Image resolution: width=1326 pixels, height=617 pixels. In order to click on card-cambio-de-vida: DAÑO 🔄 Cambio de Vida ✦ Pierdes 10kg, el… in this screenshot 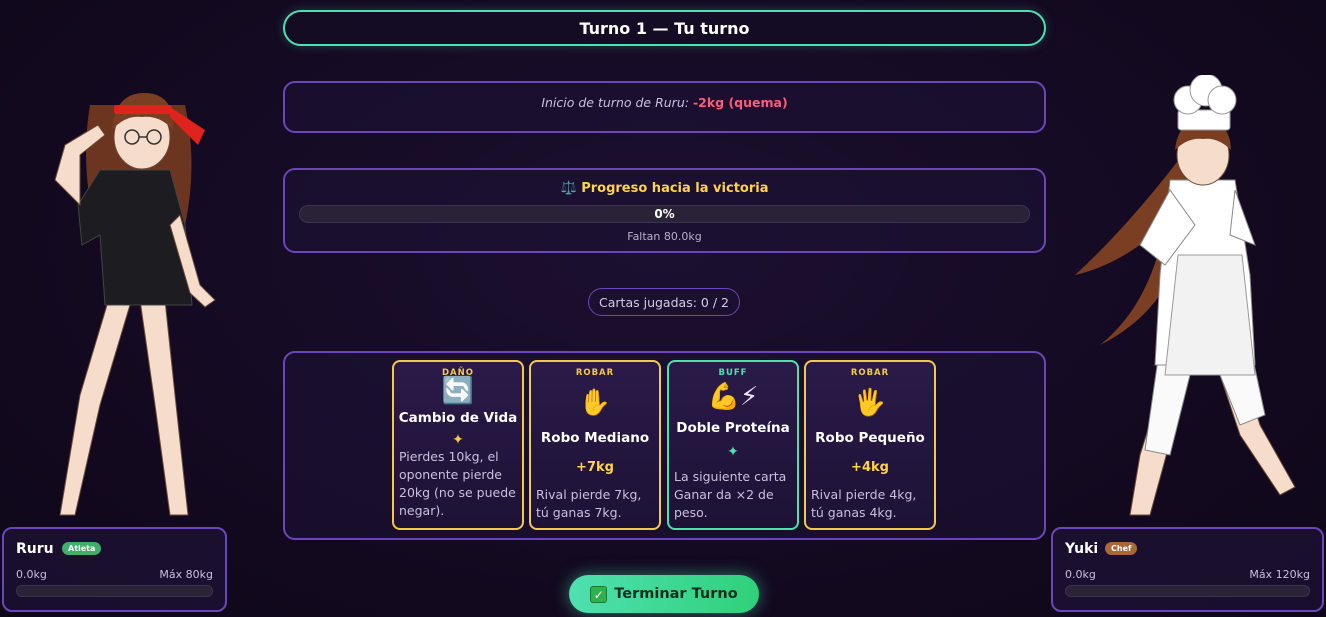, I will do `click(458, 445)`.